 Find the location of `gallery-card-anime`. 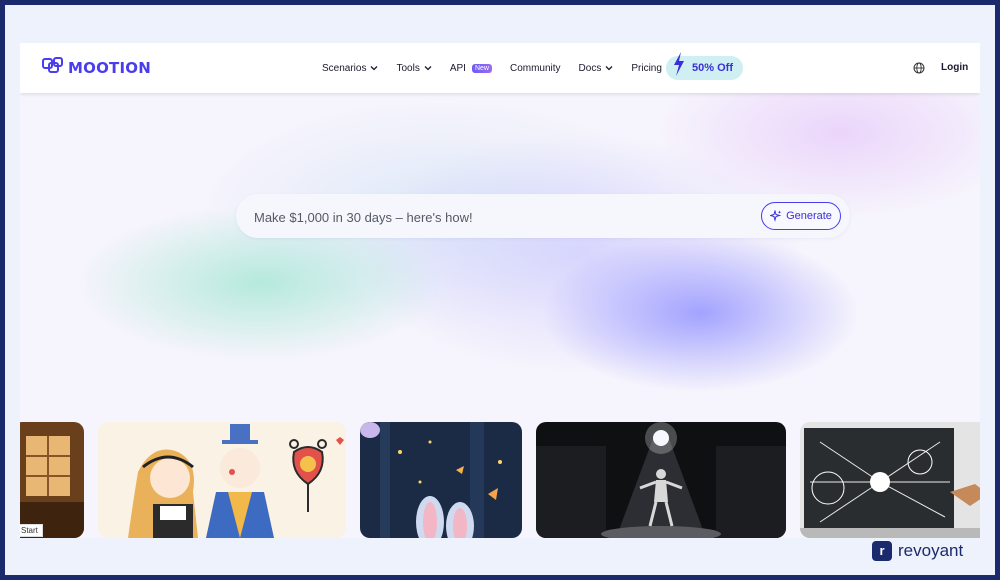

gallery-card-anime is located at coordinates (222, 480).